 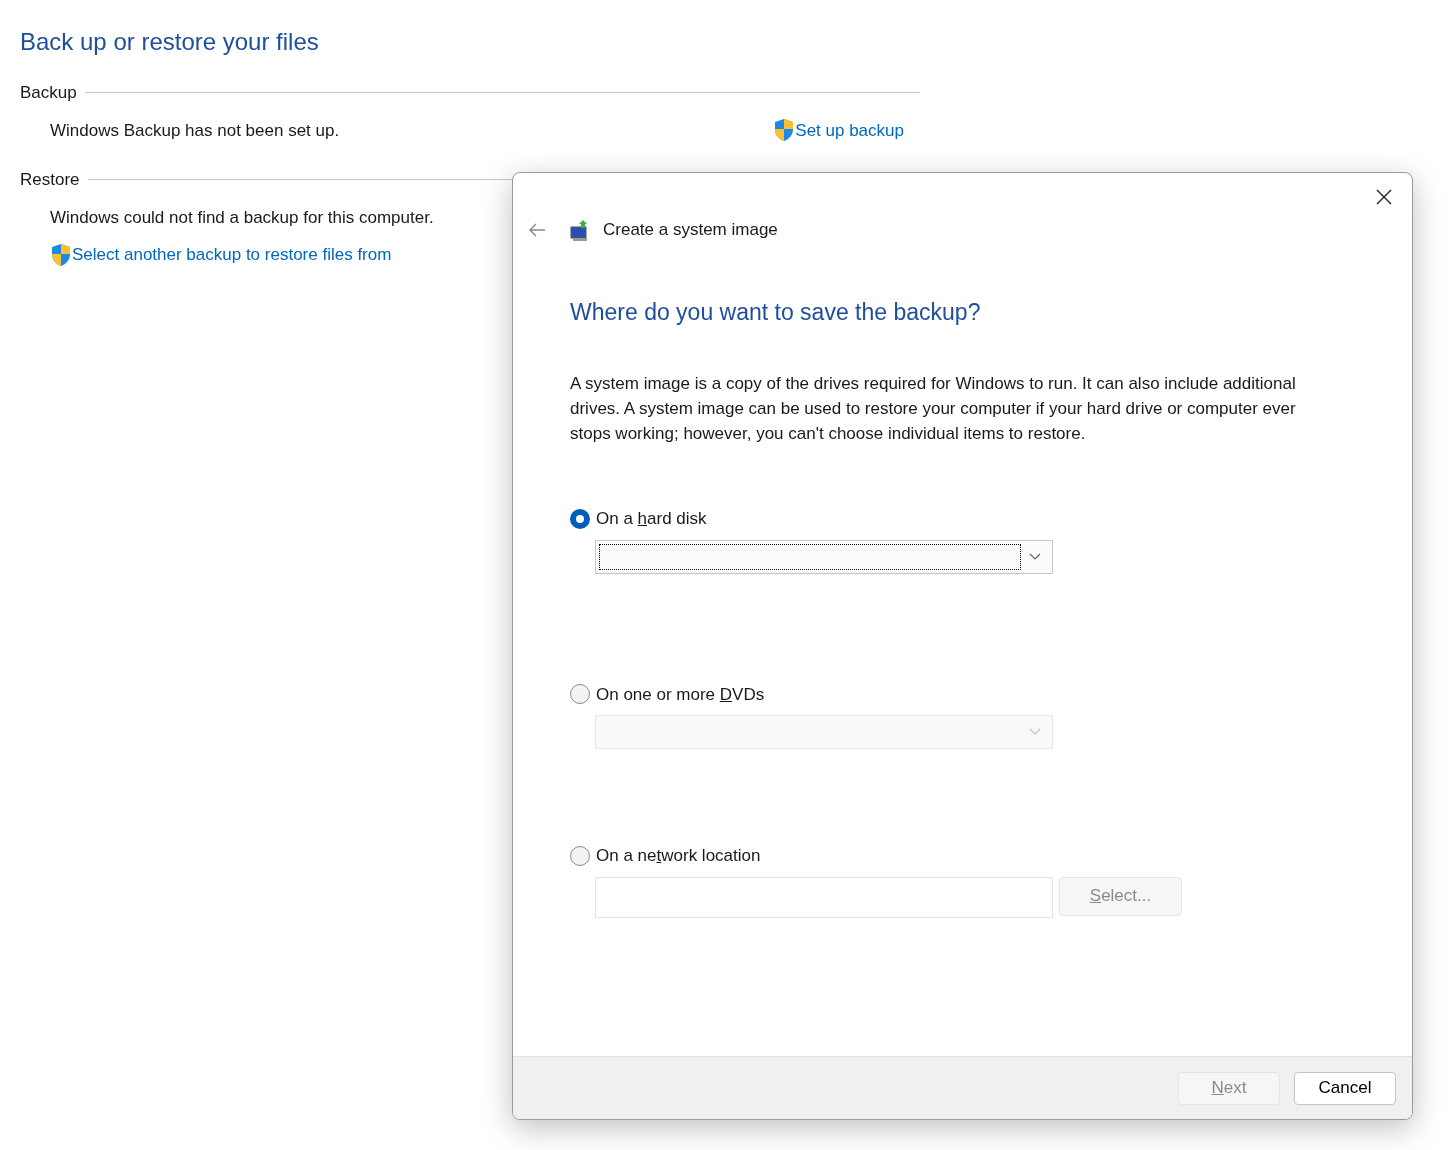 What do you see at coordinates (678, 856) in the screenshot?
I see `option-label: On a network location` at bounding box center [678, 856].